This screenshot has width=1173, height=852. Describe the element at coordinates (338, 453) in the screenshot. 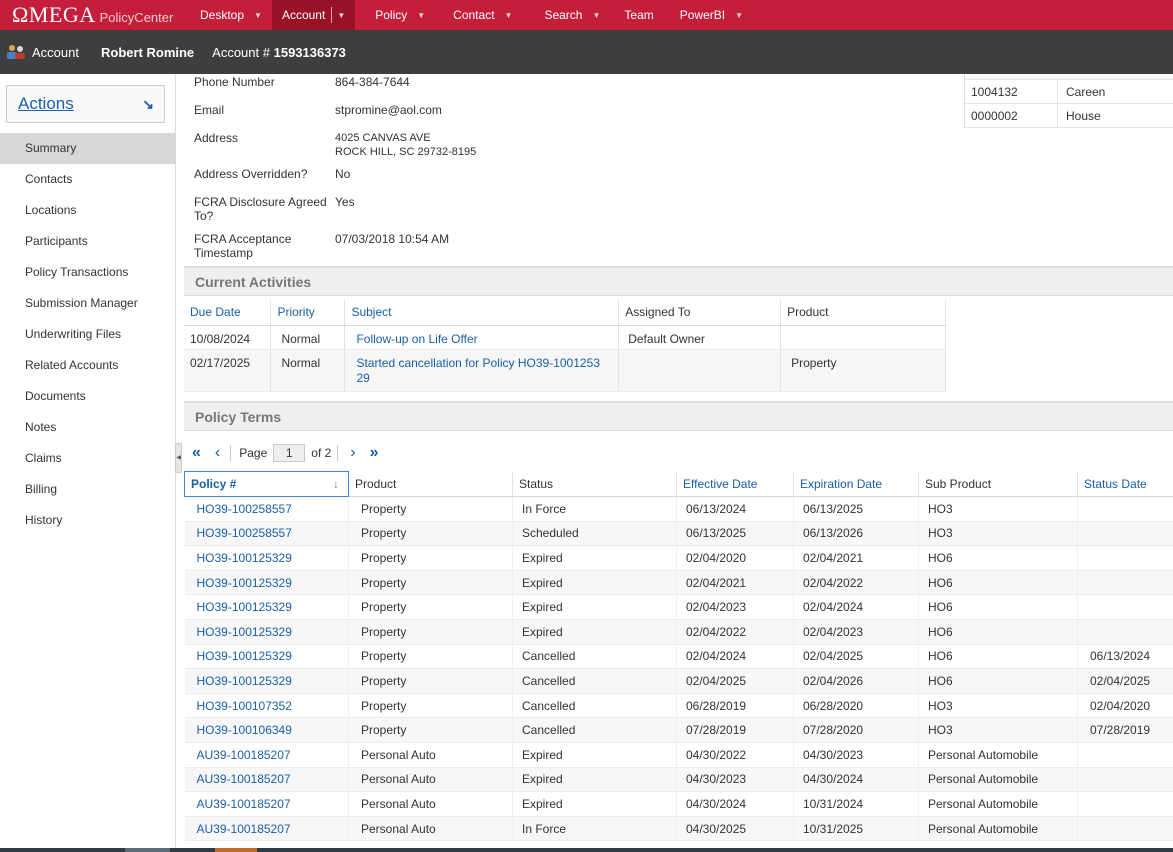

I see `pager-divider` at that location.